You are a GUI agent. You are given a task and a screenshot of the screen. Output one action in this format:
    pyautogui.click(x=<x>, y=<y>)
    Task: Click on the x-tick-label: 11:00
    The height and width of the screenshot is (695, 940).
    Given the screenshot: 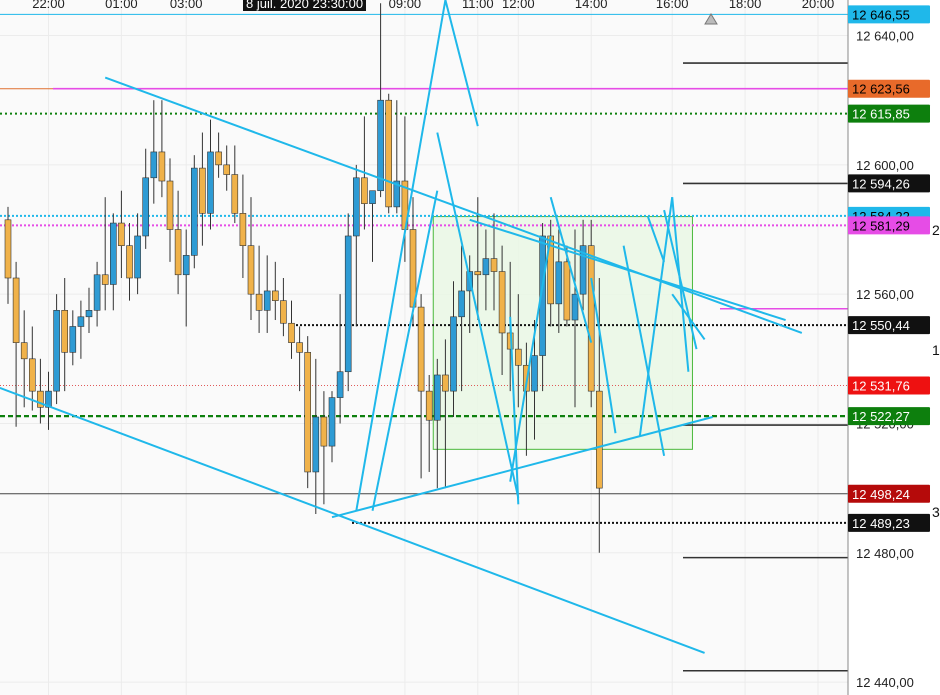 What is the action you would take?
    pyautogui.click(x=478, y=5)
    